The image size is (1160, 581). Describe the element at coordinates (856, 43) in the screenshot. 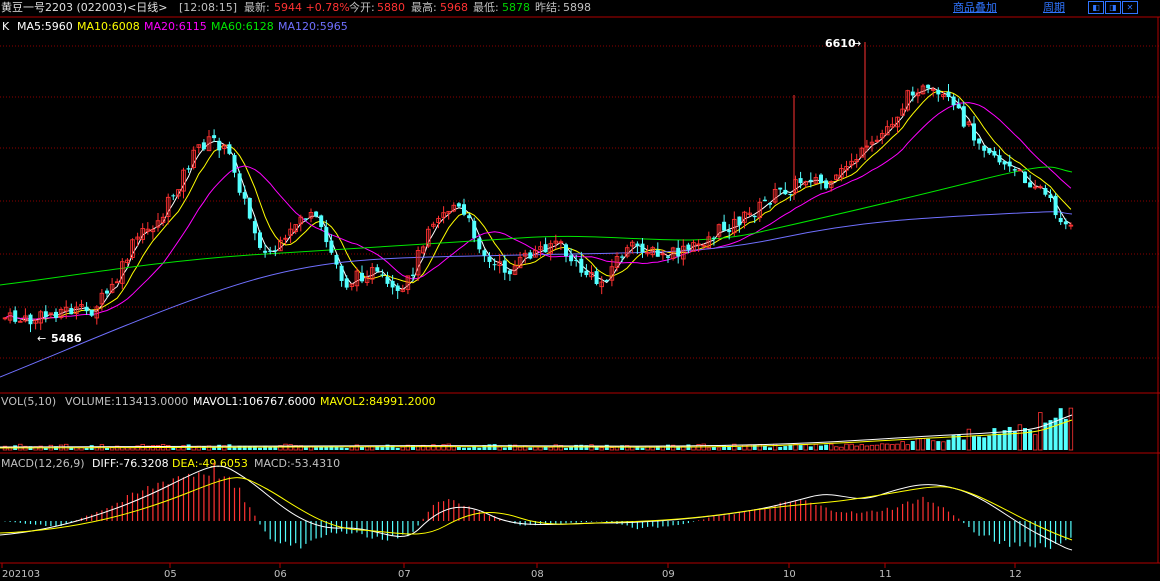

I see `high-marker-arrow: →` at that location.